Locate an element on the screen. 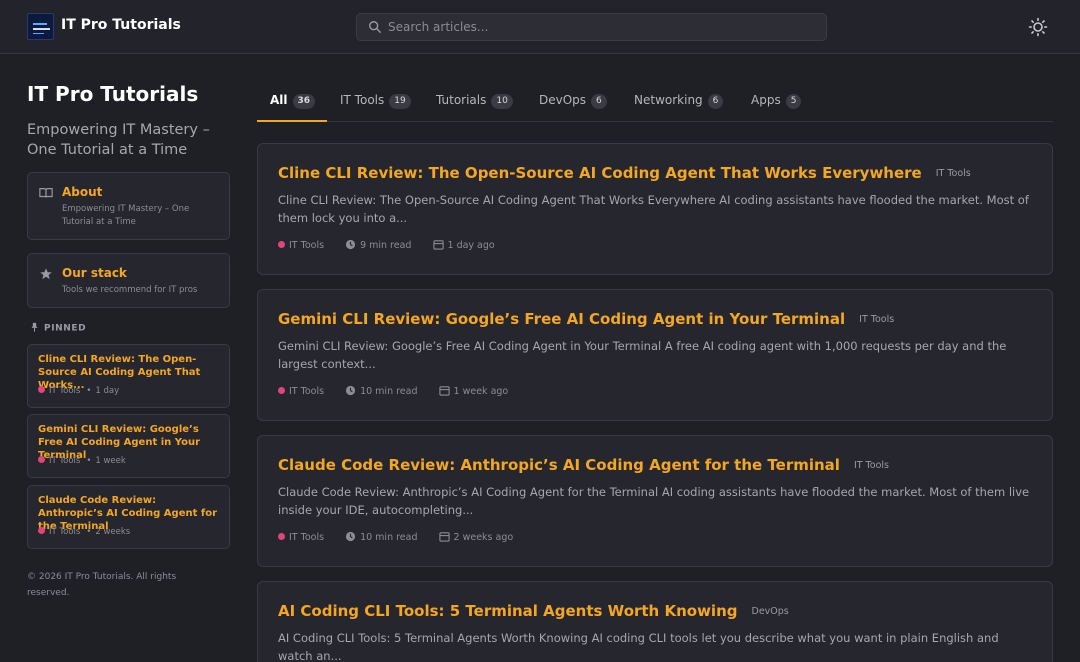 Image resolution: width=1080 pixels, height=662 pixels. article-meta: IT Tools 10 min read 1 week ago is located at coordinates (402, 391).